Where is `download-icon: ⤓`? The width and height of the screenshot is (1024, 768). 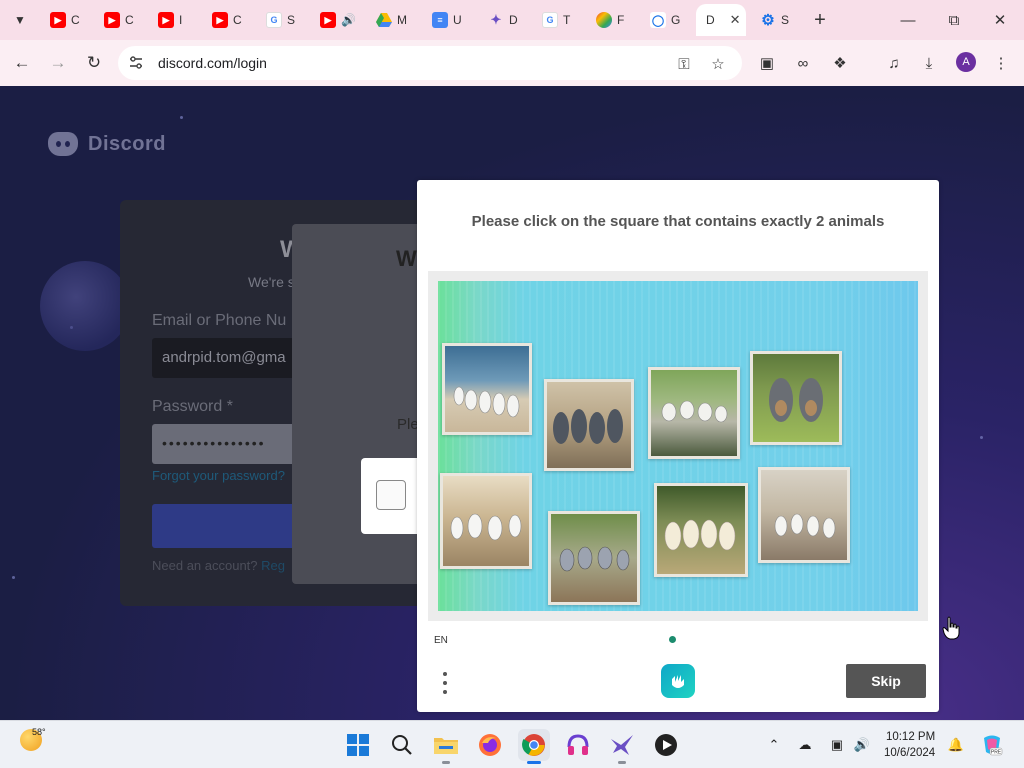
download-icon: ⤓ is located at coordinates (929, 63).